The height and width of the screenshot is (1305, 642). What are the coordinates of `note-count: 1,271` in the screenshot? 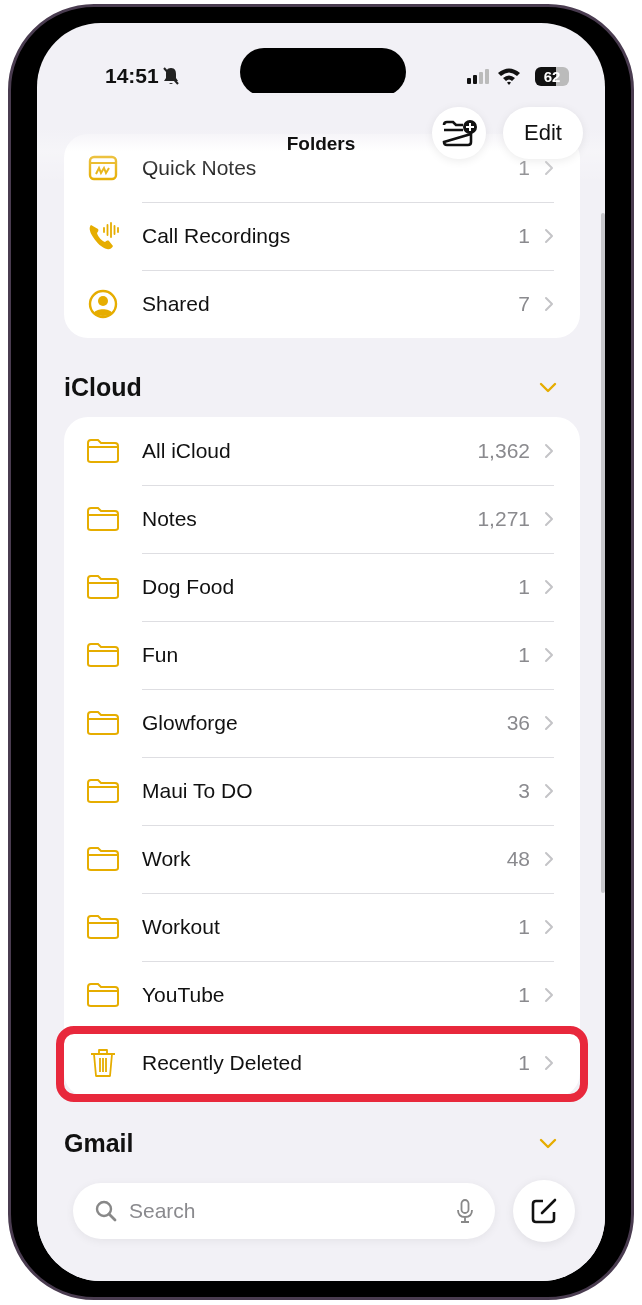 It's located at (503, 518).